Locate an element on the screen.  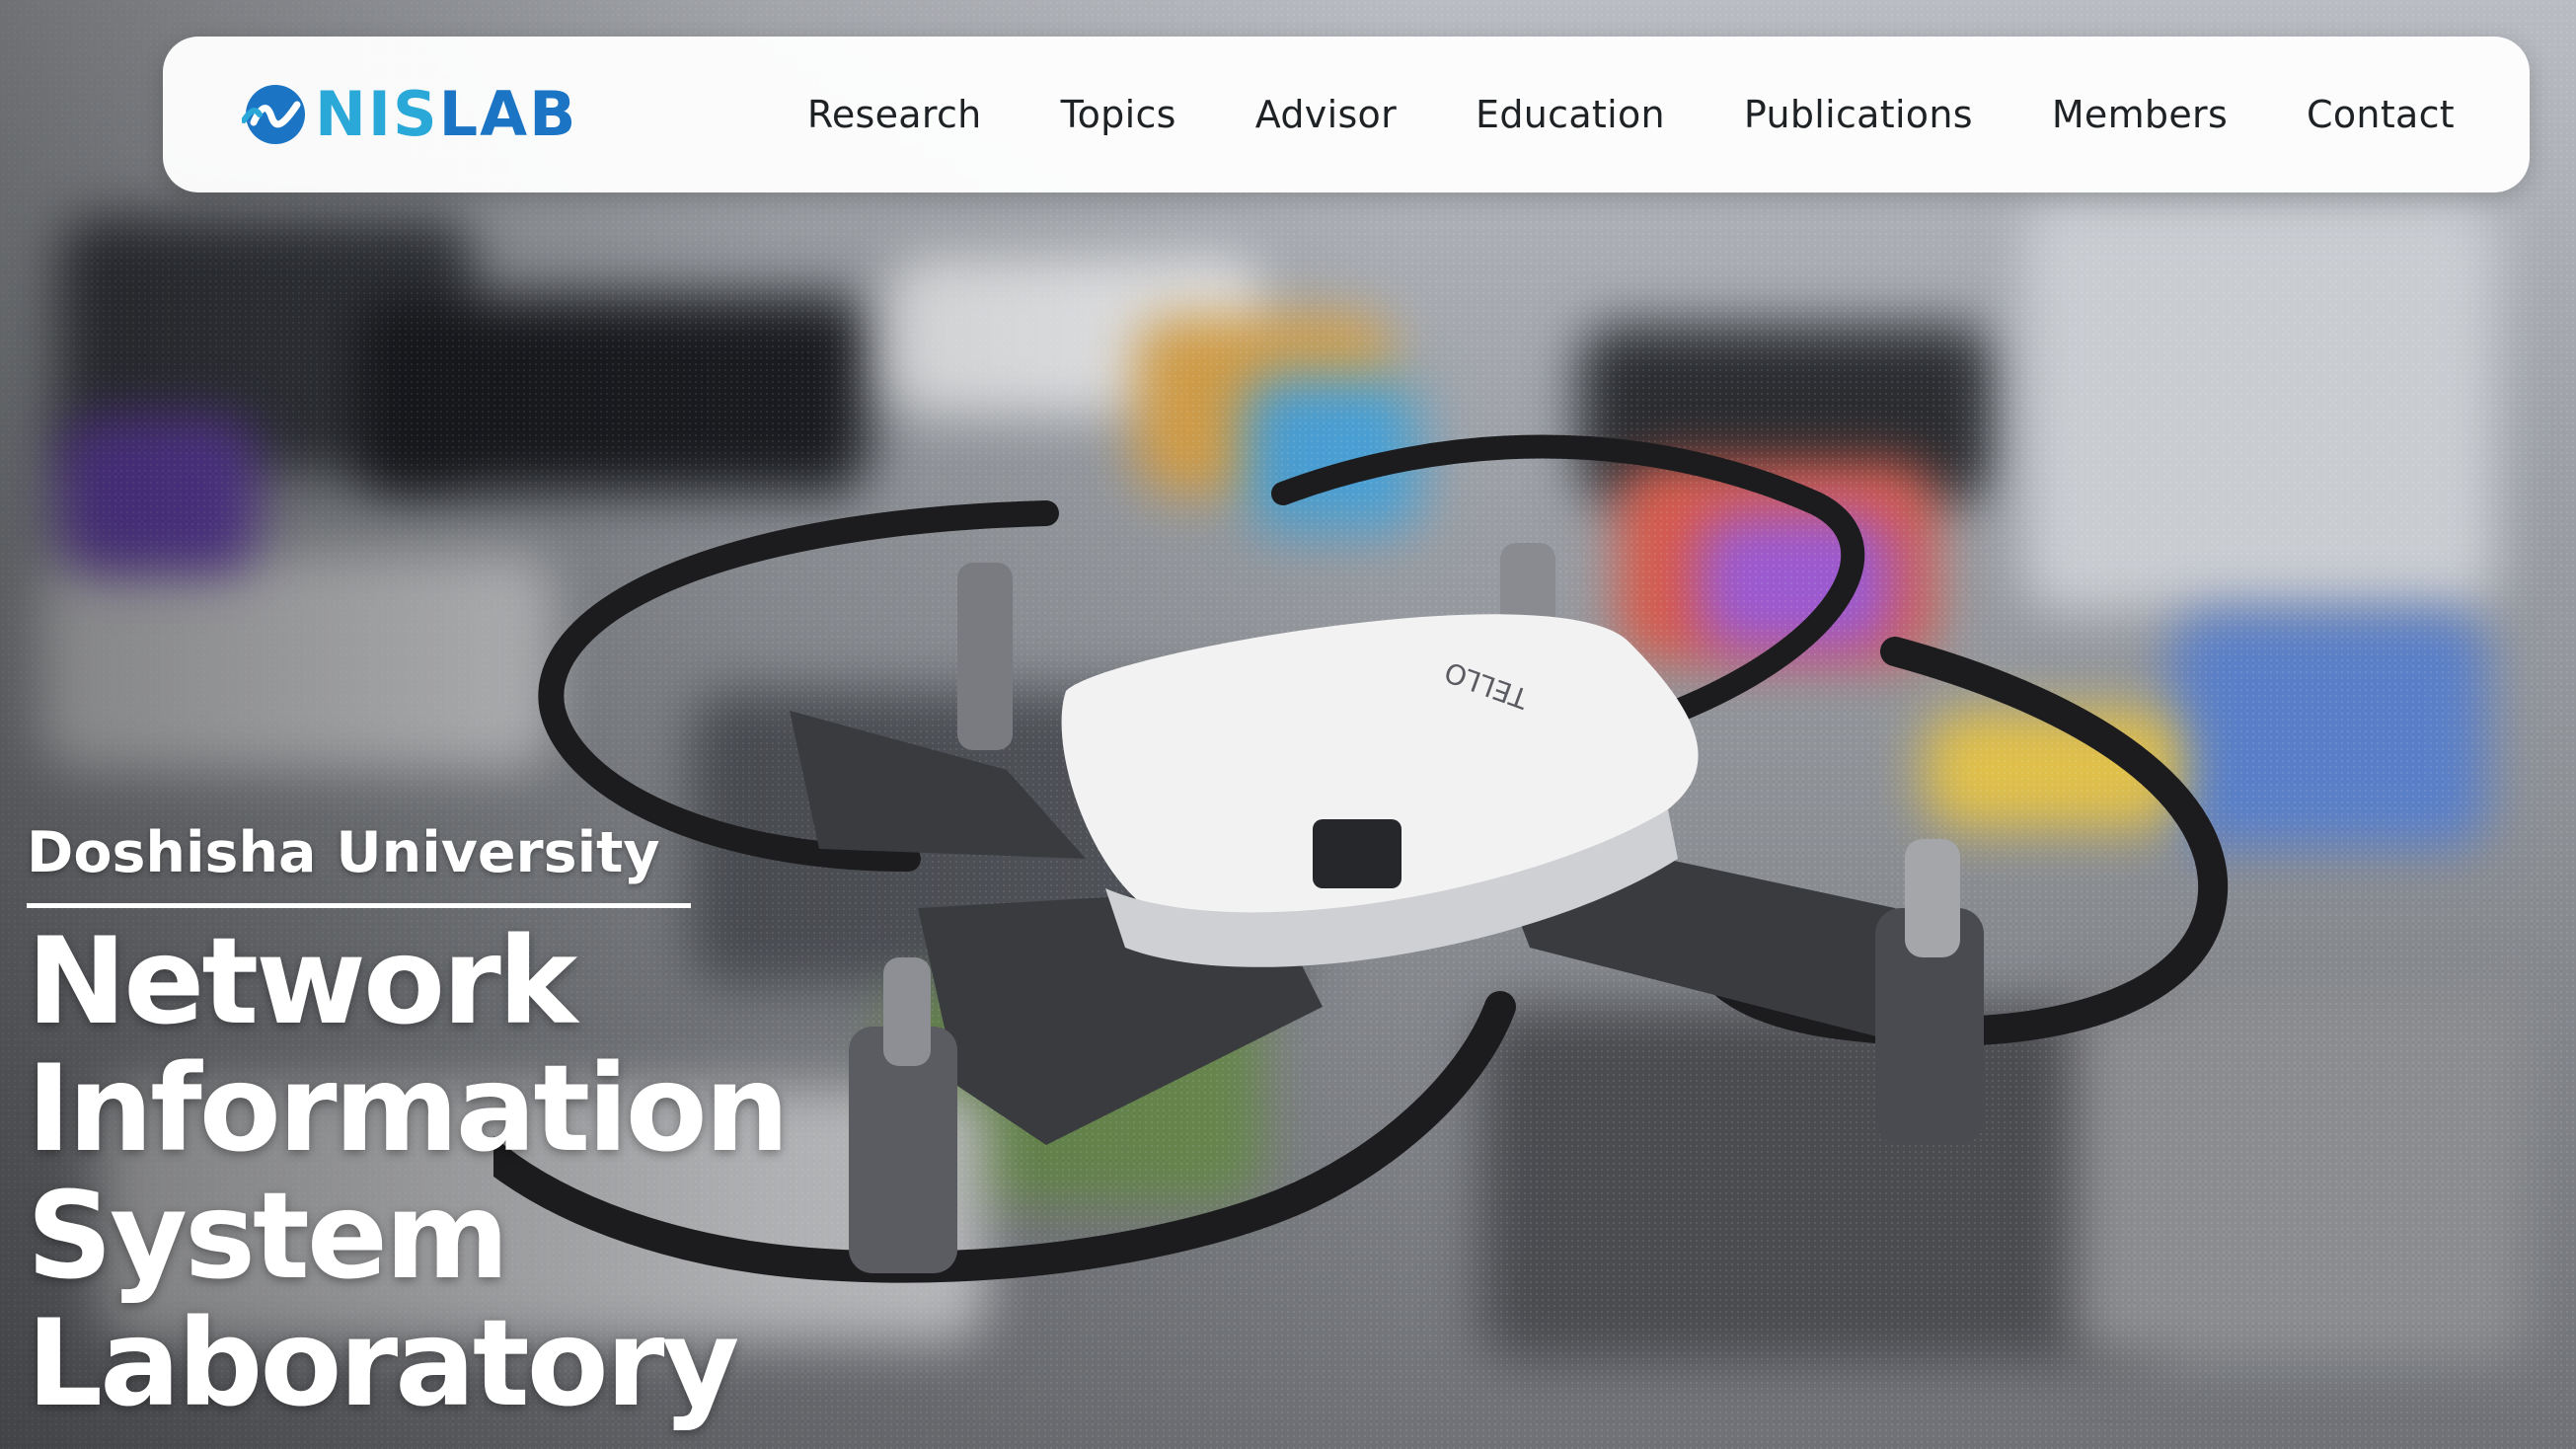
nav-link-topics: Topics is located at coordinates (1119, 114).